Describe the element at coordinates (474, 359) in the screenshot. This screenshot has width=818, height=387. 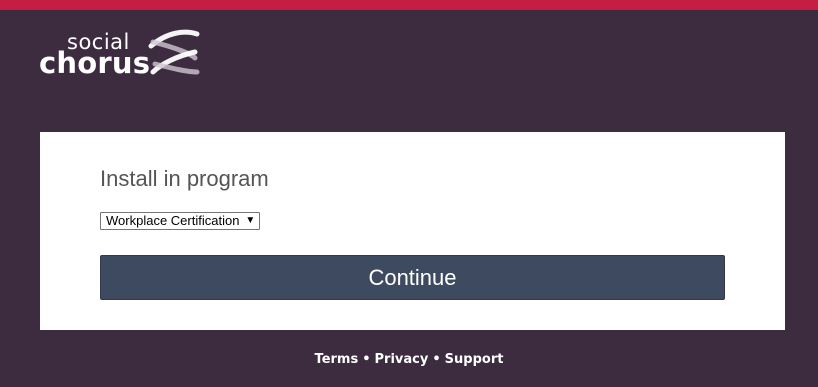
I see `support-link: Support` at that location.